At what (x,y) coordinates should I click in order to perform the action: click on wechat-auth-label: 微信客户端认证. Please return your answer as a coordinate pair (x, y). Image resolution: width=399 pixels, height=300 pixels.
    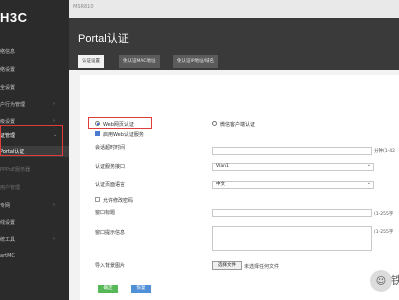
    Looking at the image, I should click on (238, 125).